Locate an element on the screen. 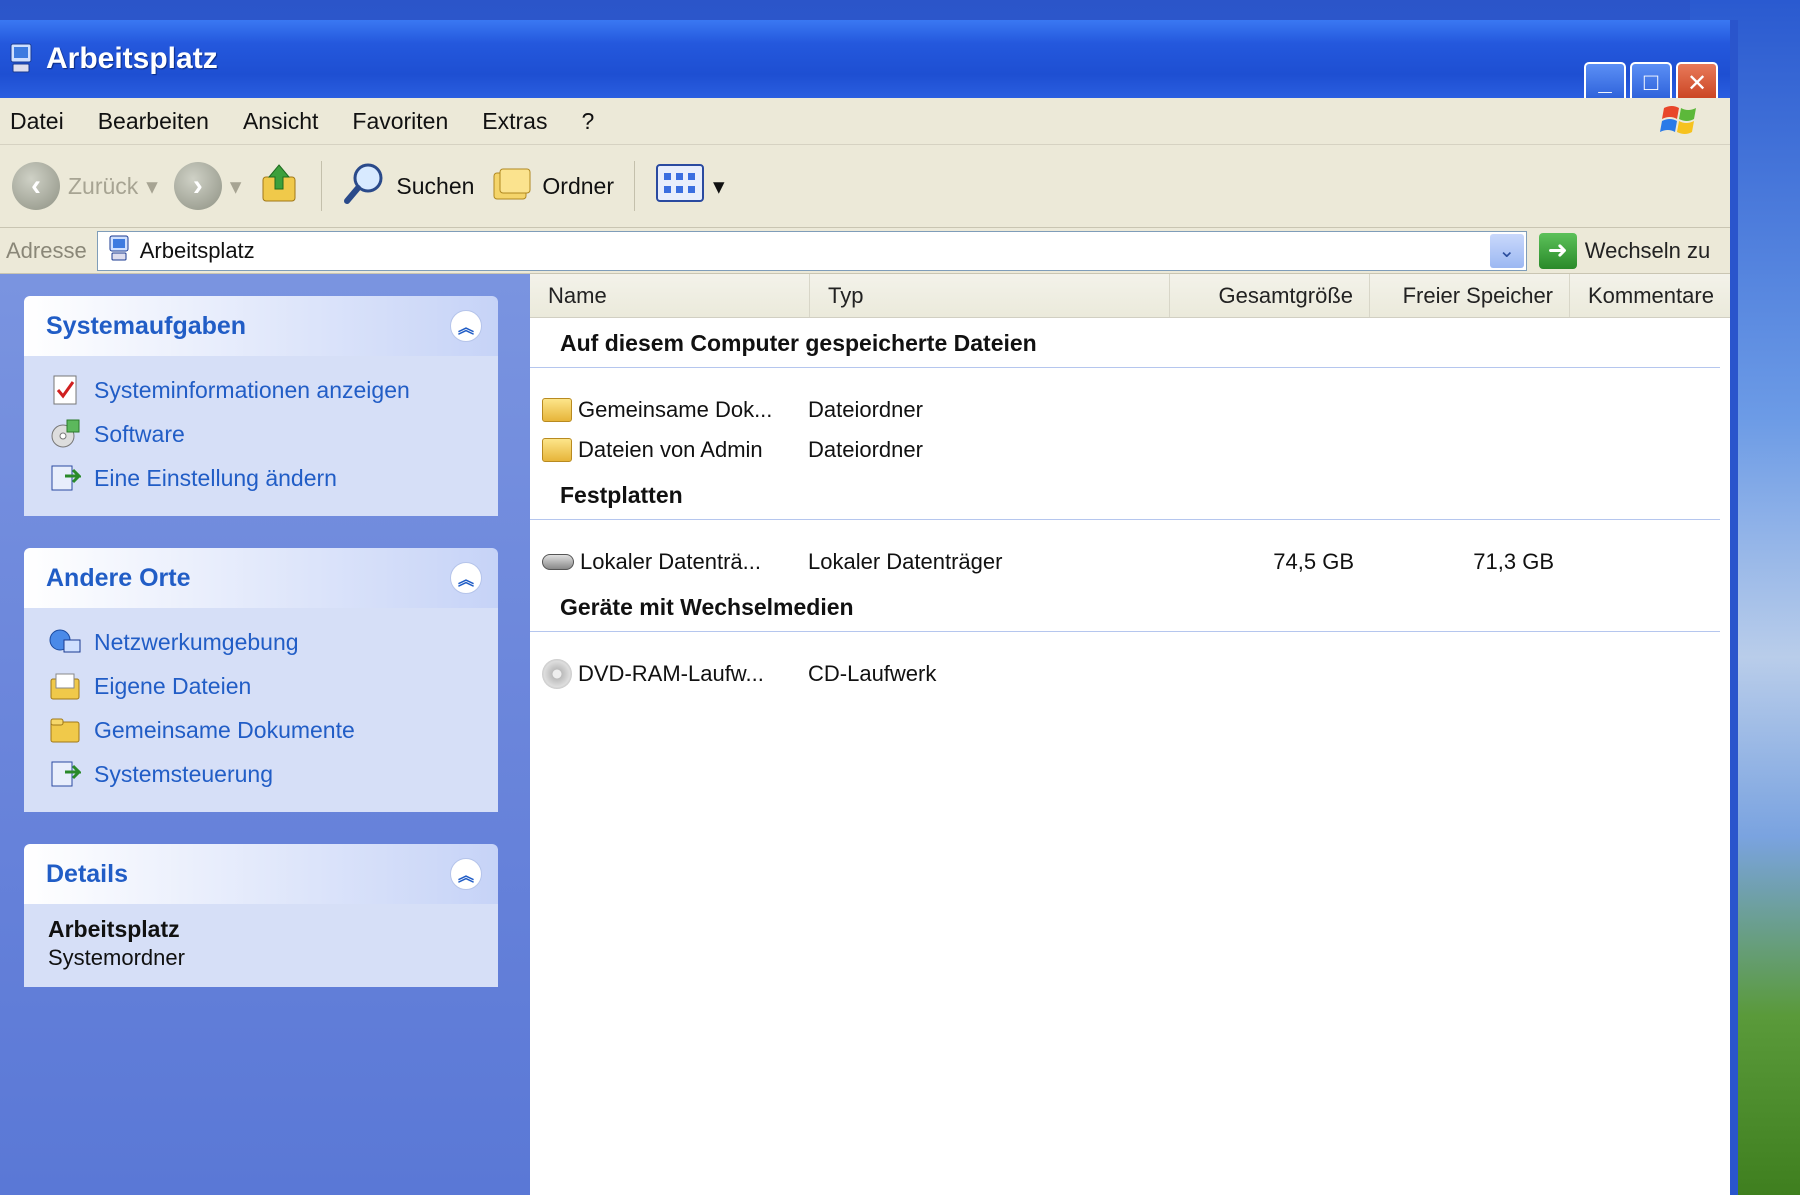  forward-button: › ▾ is located at coordinates (207, 186).